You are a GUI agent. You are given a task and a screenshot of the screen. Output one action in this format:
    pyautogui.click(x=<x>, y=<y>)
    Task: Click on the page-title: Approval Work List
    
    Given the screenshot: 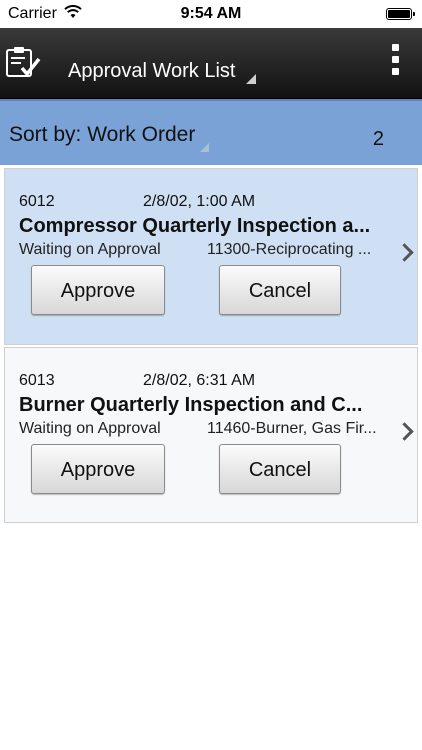 What is the action you would take?
    pyautogui.click(x=151, y=71)
    